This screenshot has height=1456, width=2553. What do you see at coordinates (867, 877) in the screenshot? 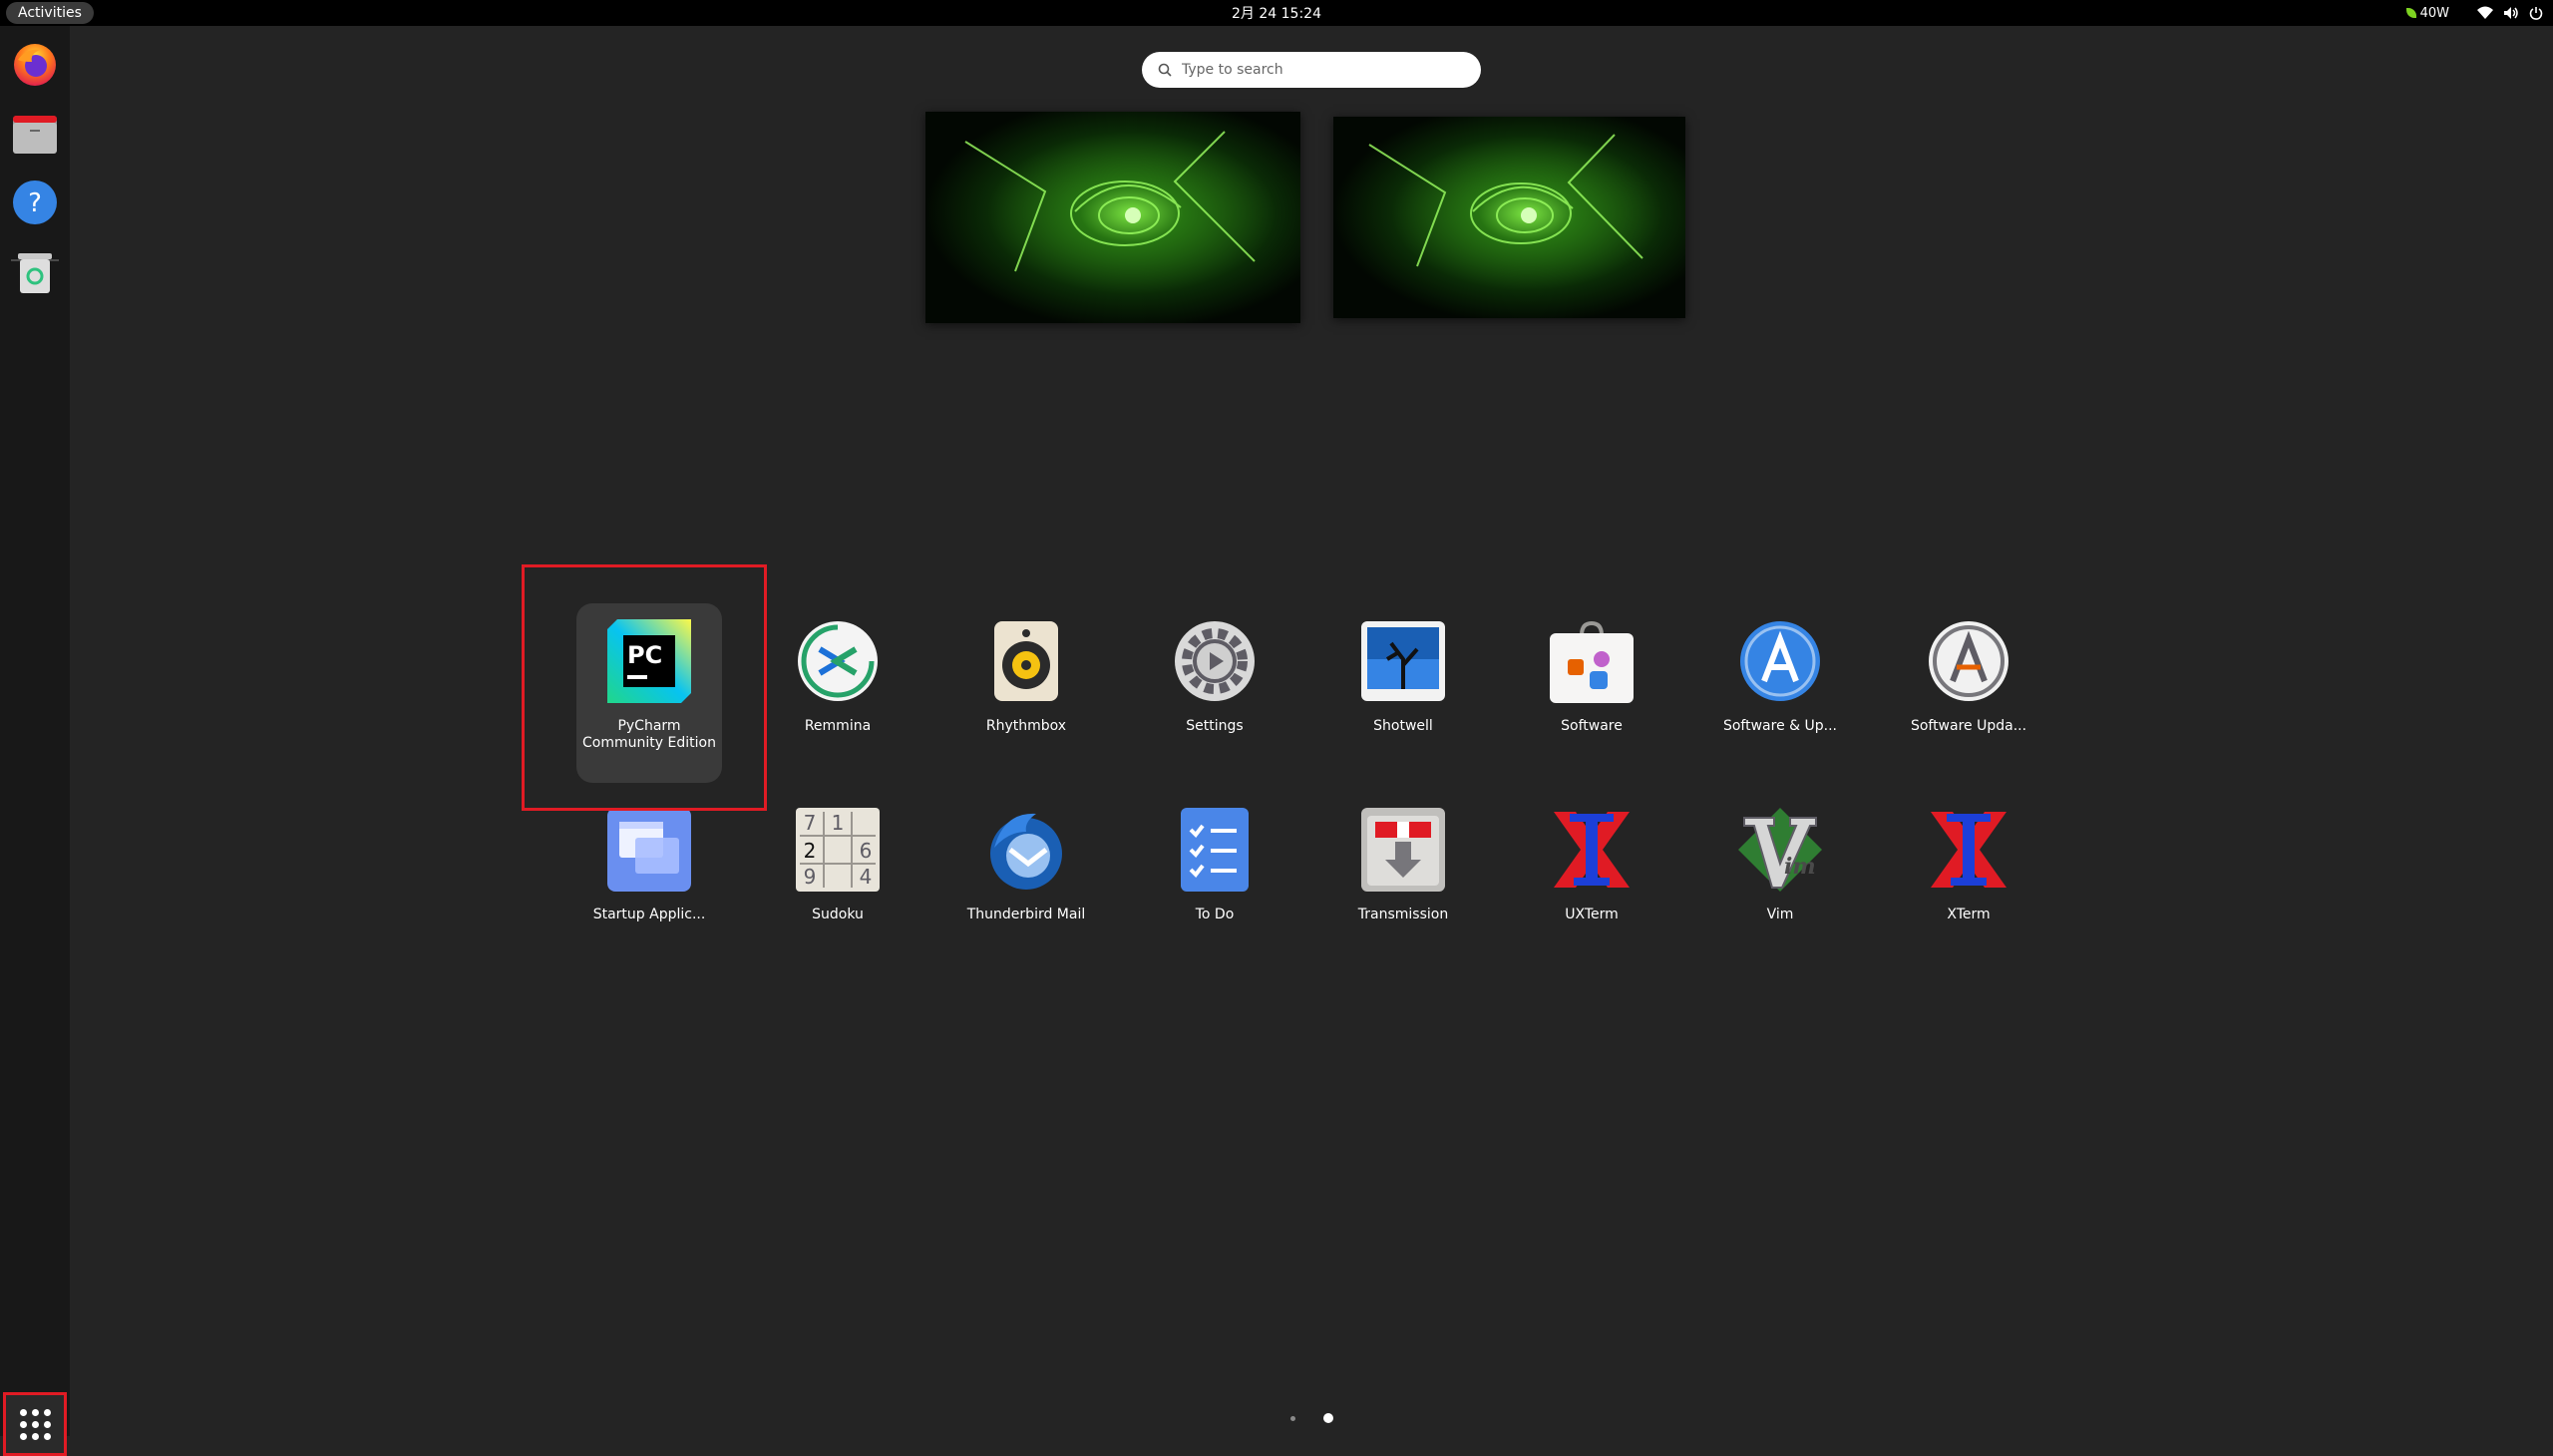
I see `svg-text: 4` at bounding box center [867, 877].